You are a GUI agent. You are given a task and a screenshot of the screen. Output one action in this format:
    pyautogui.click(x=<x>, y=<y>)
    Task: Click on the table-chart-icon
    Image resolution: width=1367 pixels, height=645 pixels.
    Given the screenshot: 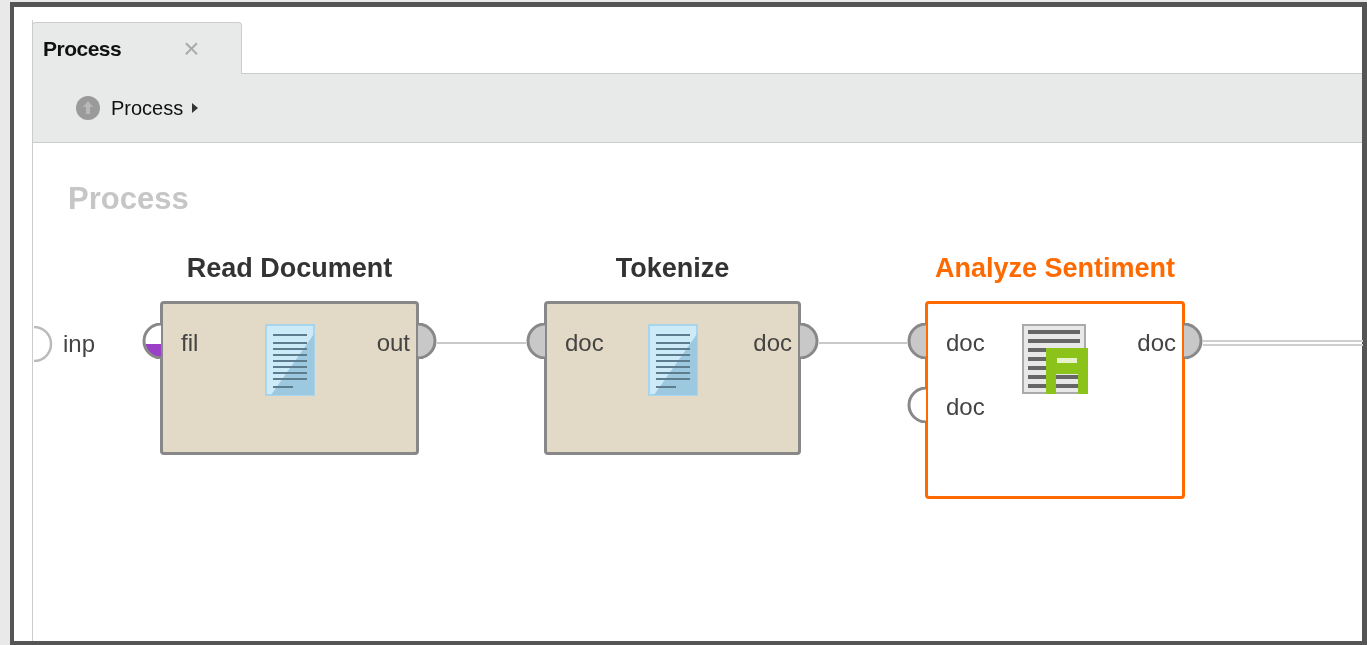 What is the action you would take?
    pyautogui.click(x=1055, y=359)
    